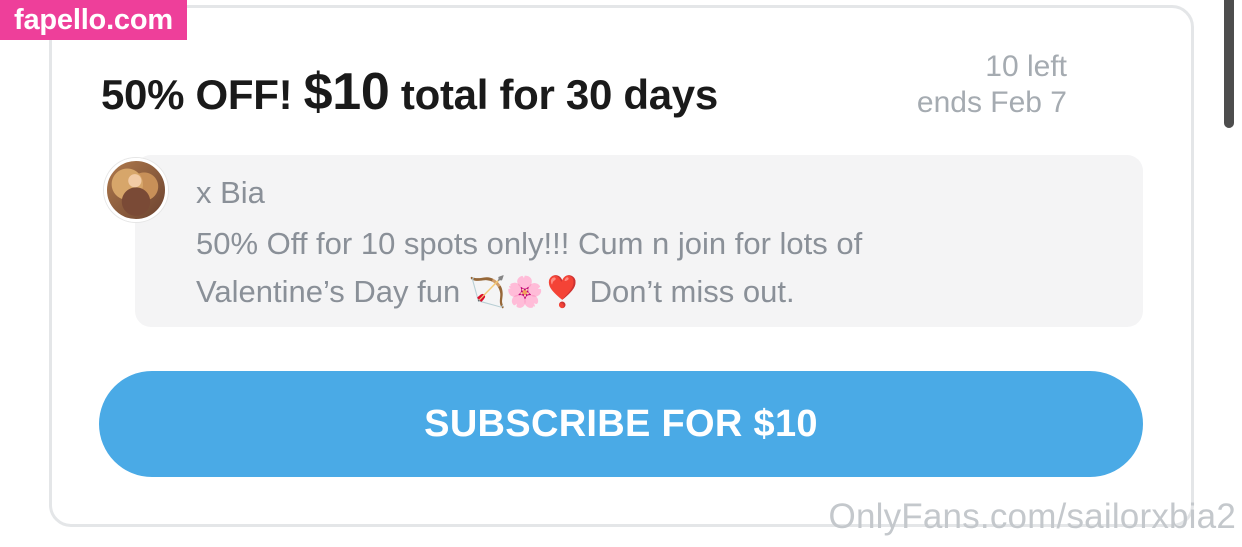 Image resolution: width=1242 pixels, height=547 pixels. Describe the element at coordinates (197, 94) in the screenshot. I see `offer-title-prefix: 50% OFF!` at that location.